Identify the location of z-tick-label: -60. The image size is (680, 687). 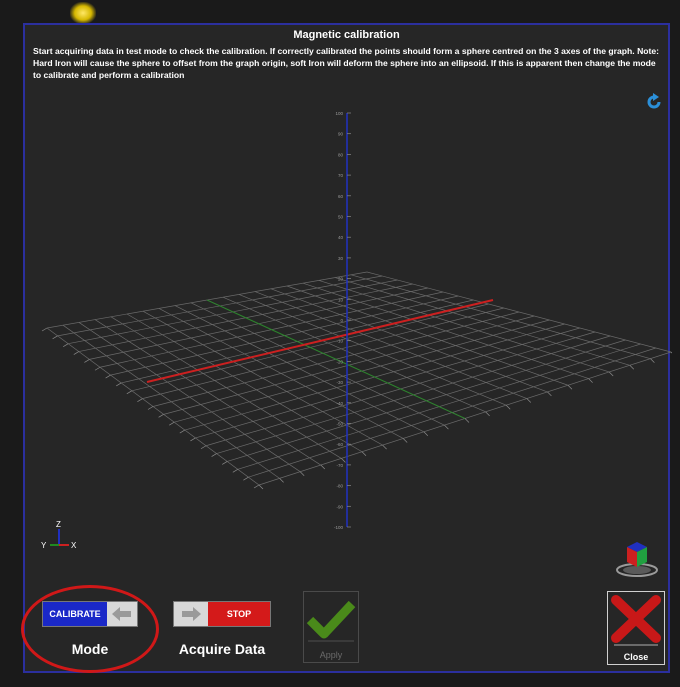
(339, 444).